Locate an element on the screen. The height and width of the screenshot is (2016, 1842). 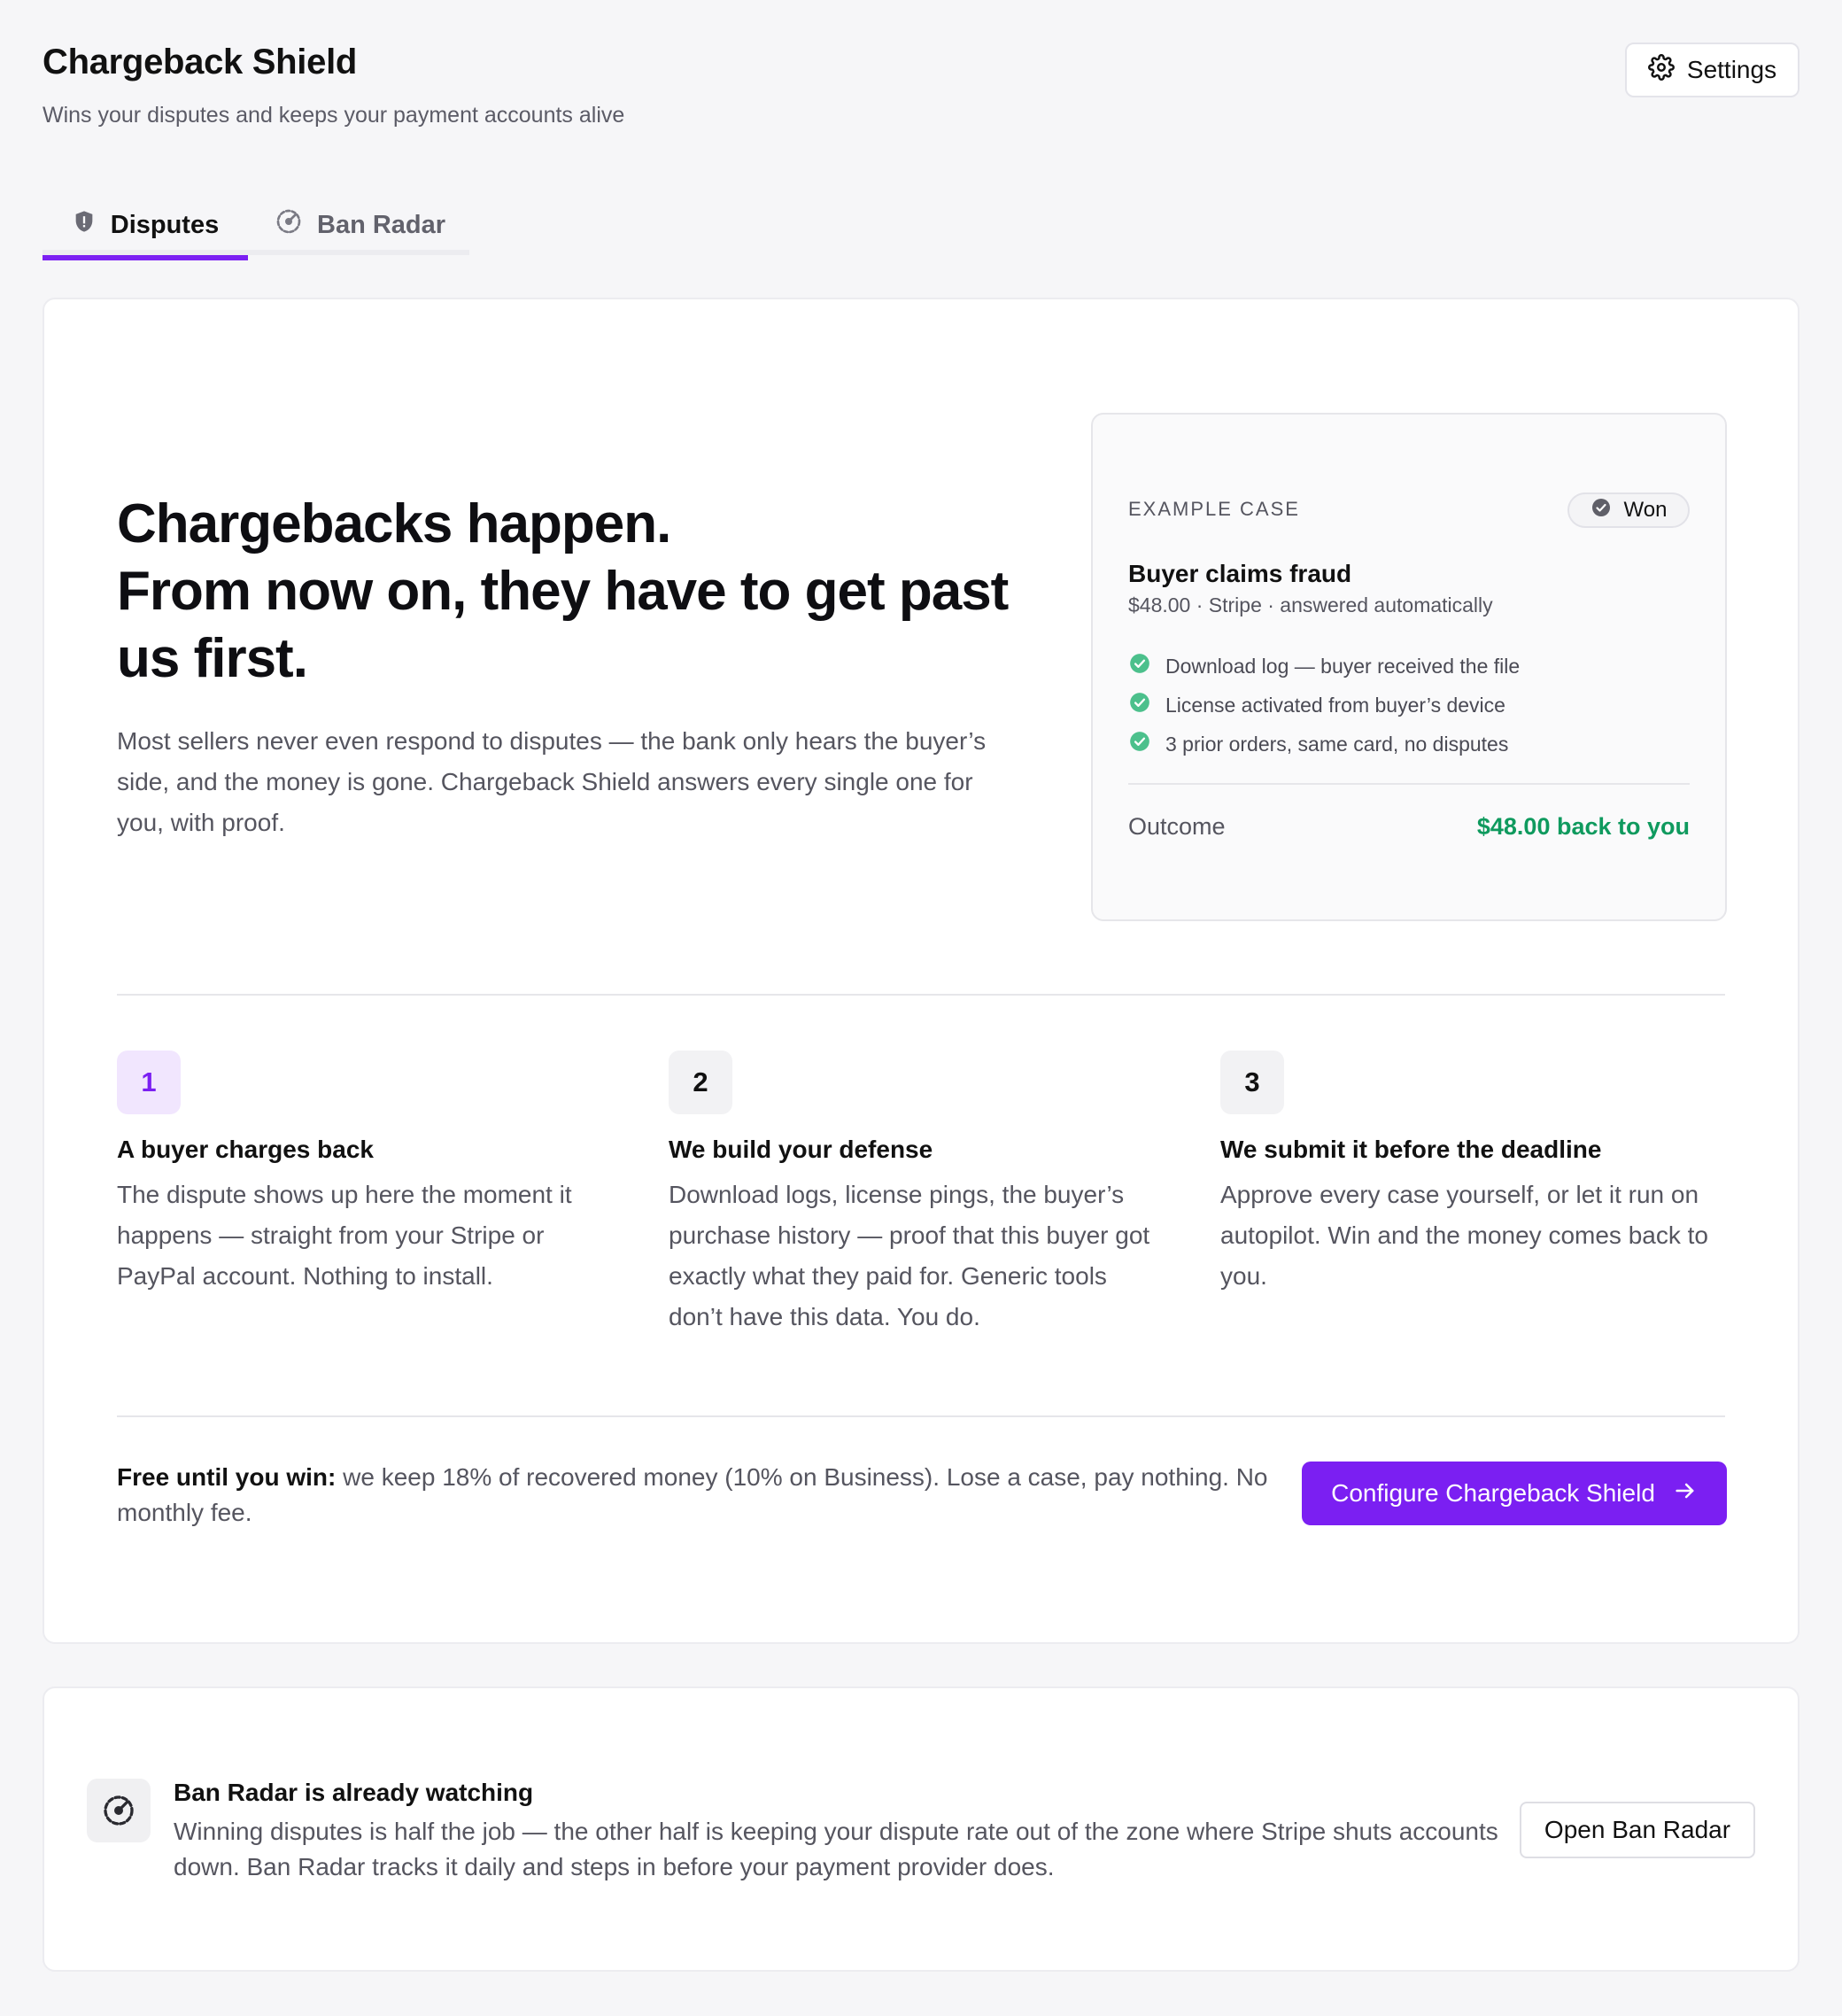
example-case-label: EXAMPLE CASE is located at coordinates (1214, 509).